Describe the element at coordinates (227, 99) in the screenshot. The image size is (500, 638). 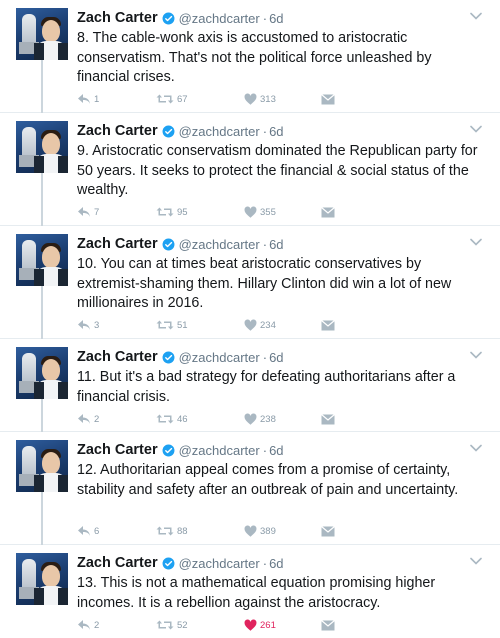
I see `tweet-actions: 1 67 313` at that location.